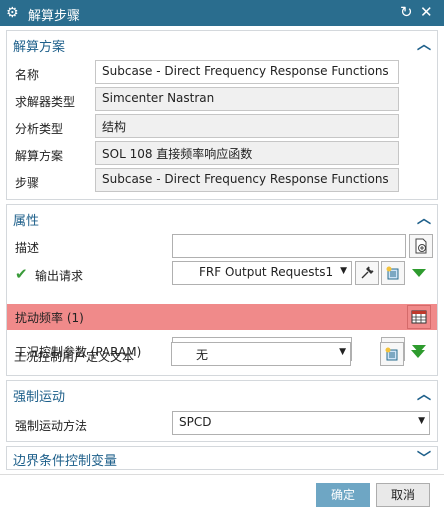  Describe the element at coordinates (27, 248) in the screenshot. I see `description-label: 描述` at that location.